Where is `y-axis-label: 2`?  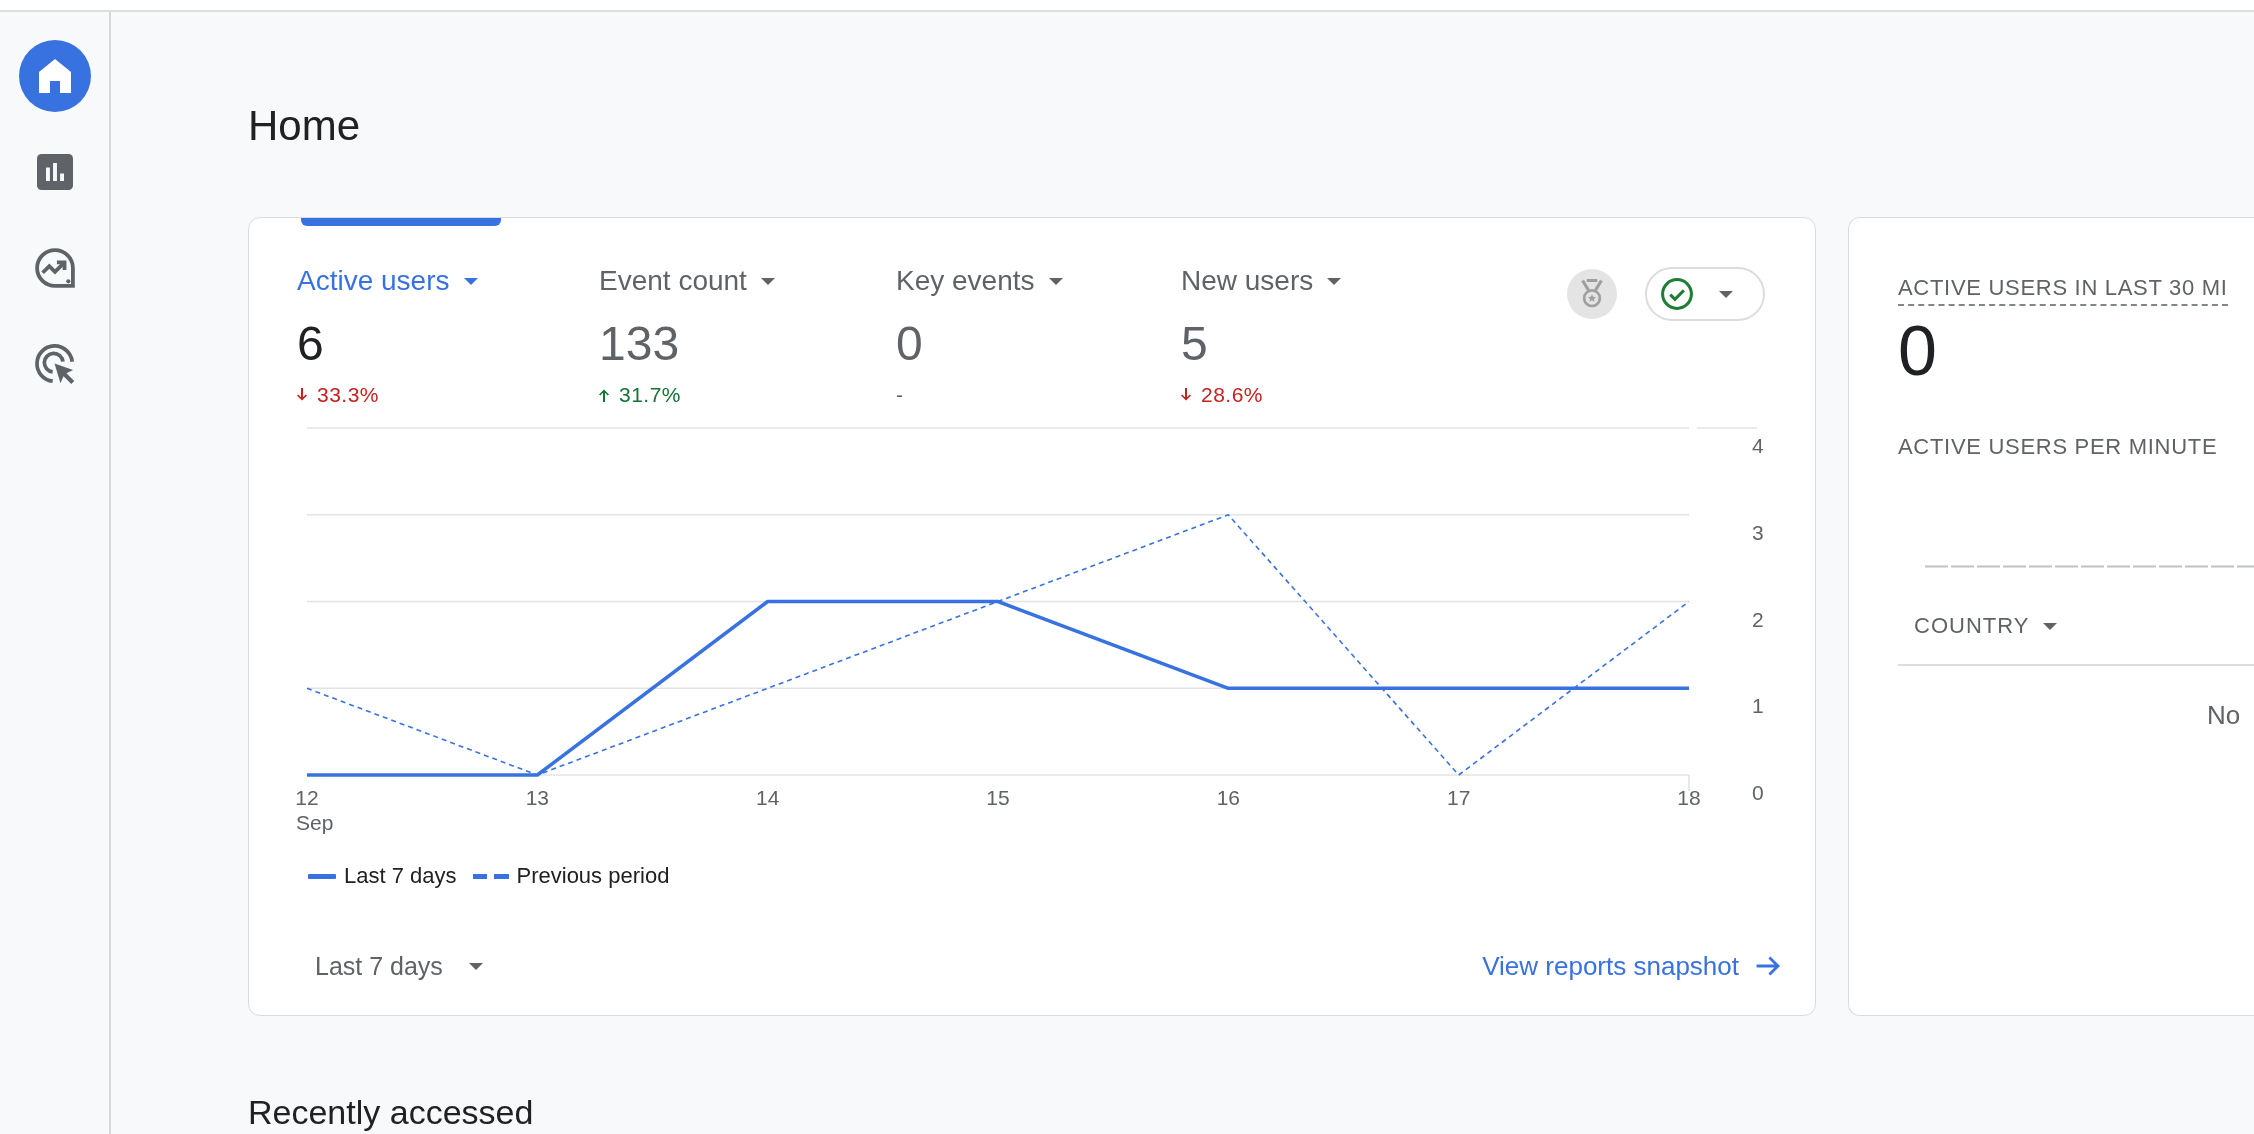
y-axis-label: 2 is located at coordinates (1758, 619).